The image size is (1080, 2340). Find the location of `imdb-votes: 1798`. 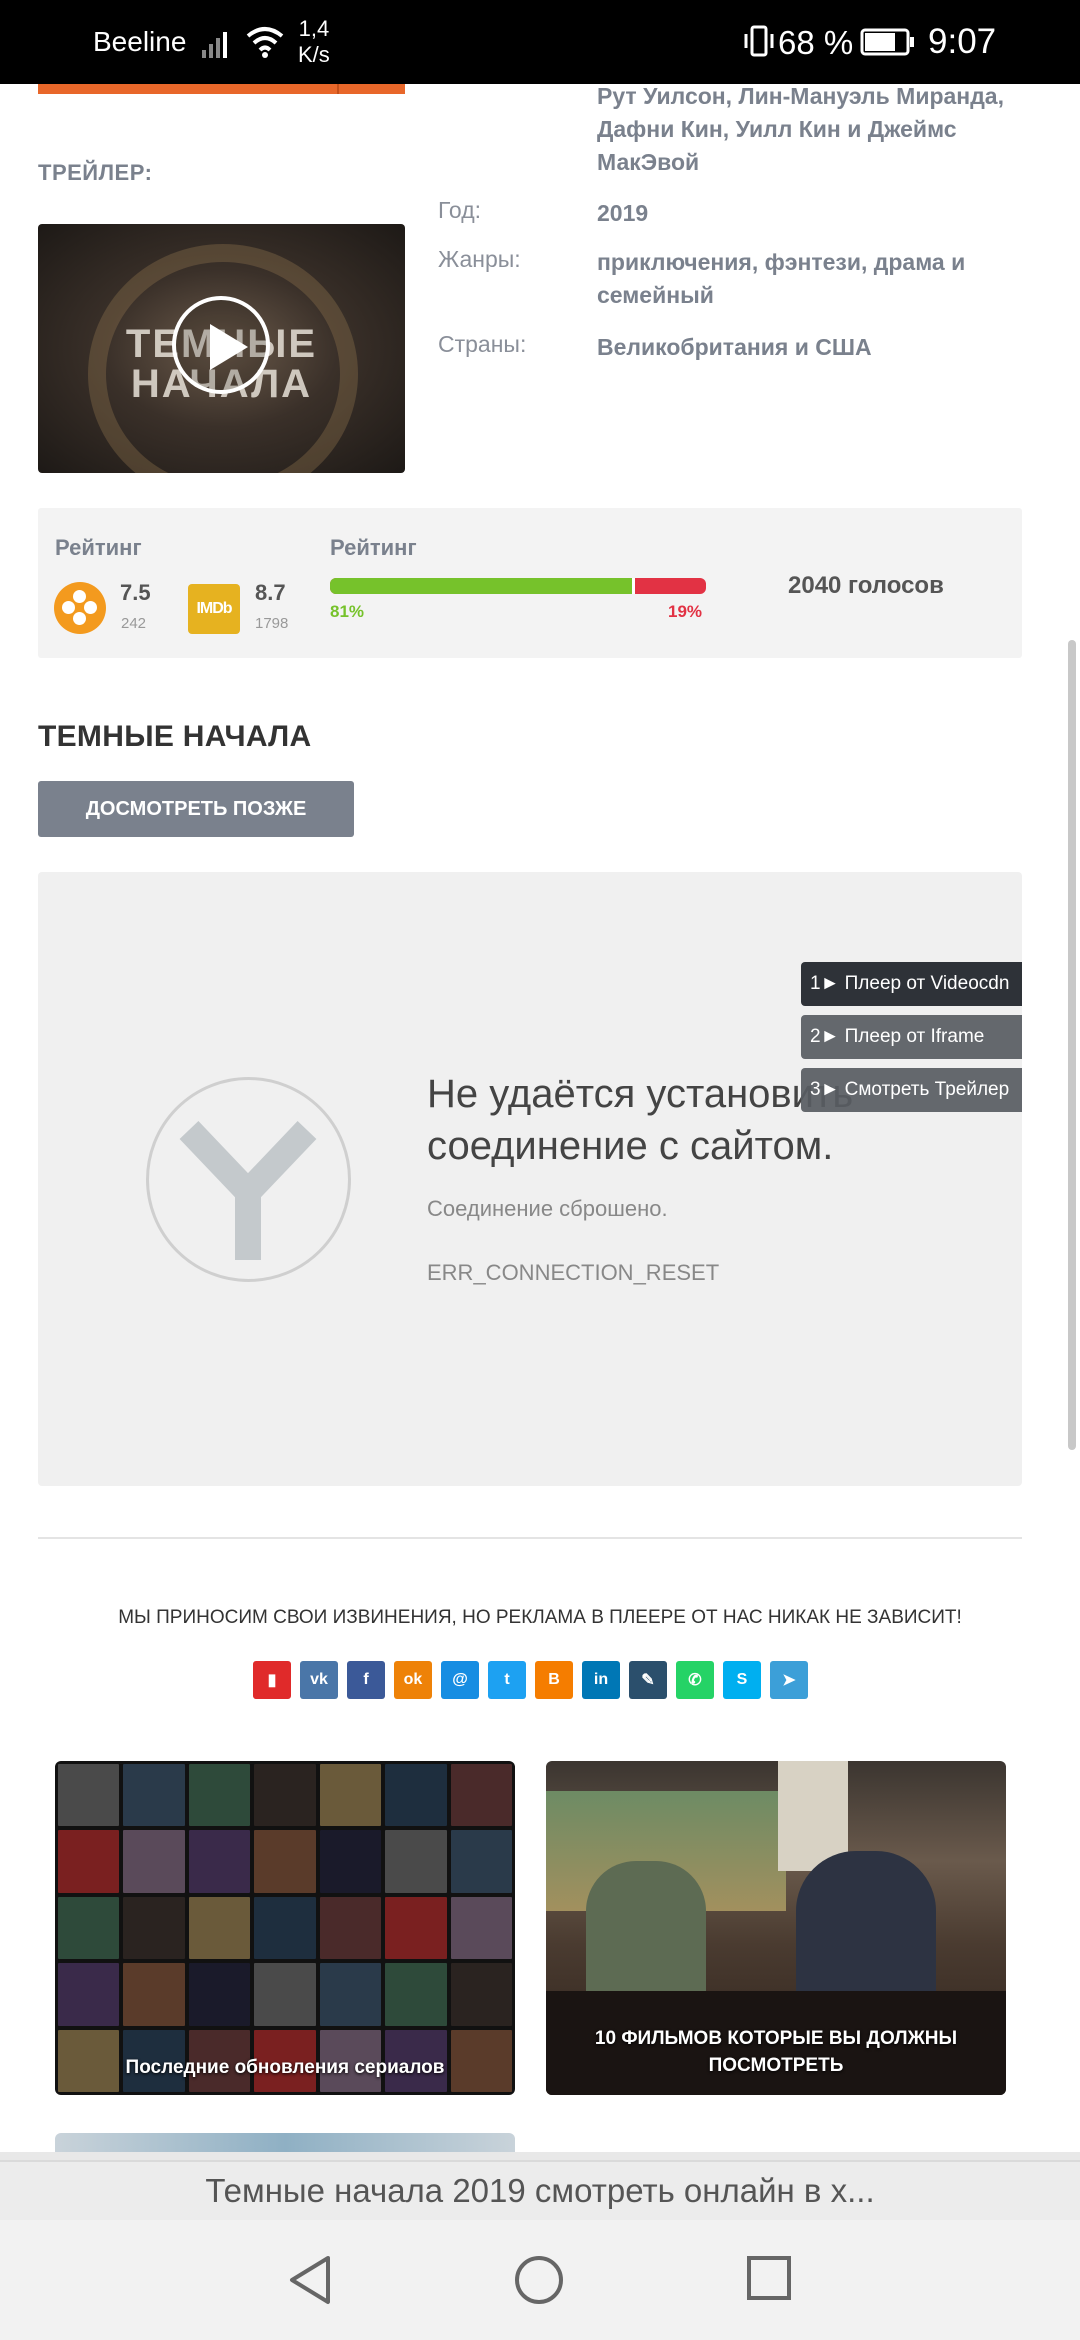

imdb-votes: 1798 is located at coordinates (272, 623).